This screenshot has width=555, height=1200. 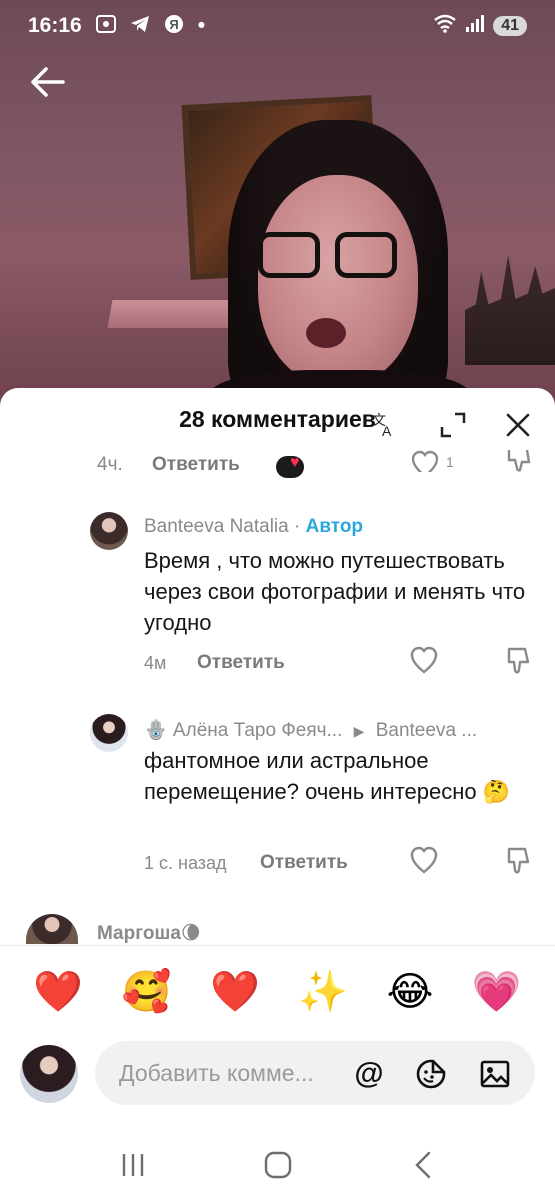 What do you see at coordinates (58, 992) in the screenshot?
I see `emoji-red-heart: ❤️` at bounding box center [58, 992].